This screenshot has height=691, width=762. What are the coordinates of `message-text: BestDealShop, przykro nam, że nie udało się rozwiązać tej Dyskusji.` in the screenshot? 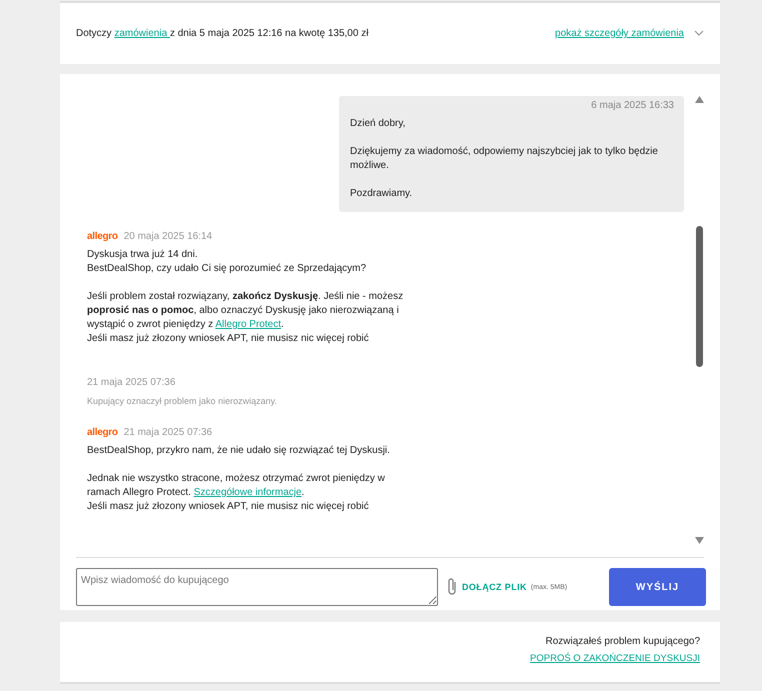 It's located at (239, 451).